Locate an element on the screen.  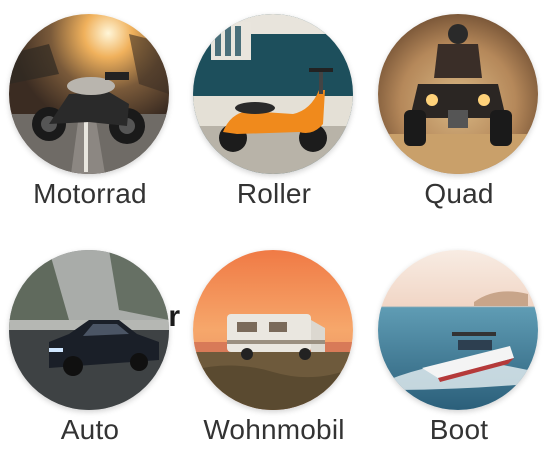
quad-photo is located at coordinates (458, 94).